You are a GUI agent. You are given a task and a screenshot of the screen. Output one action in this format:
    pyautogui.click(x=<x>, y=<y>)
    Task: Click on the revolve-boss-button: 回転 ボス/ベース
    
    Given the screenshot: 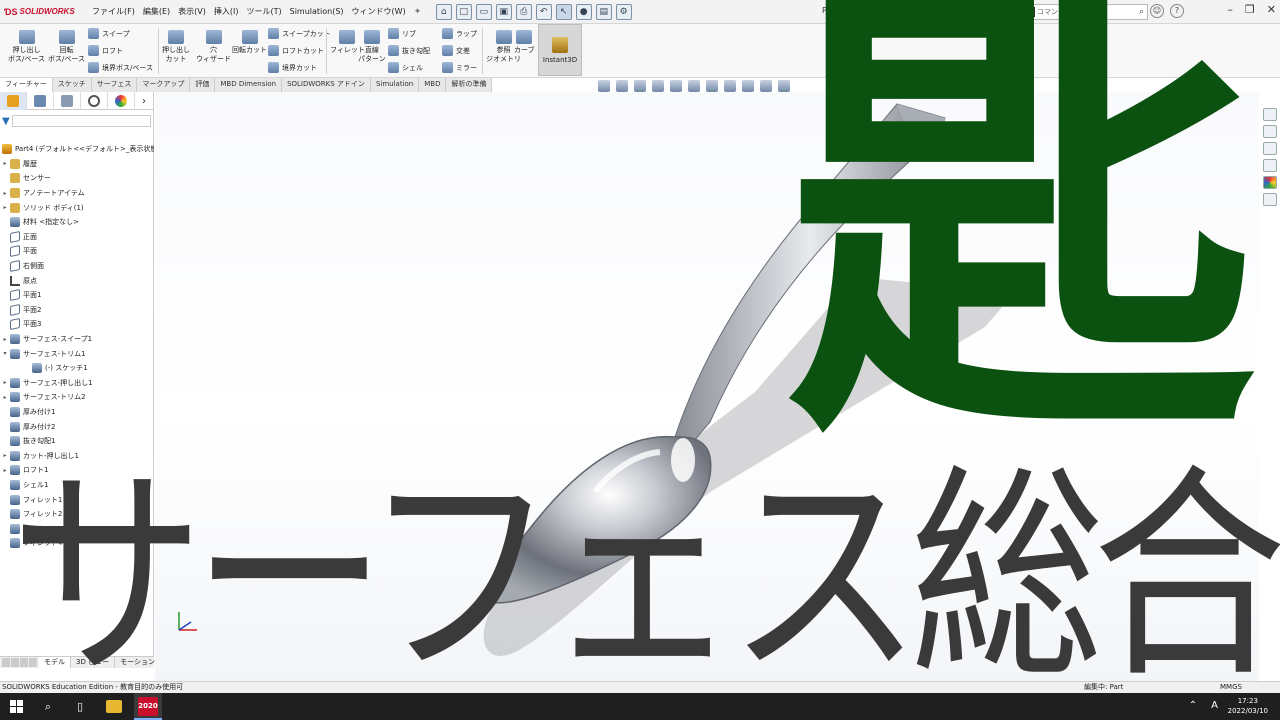 What is the action you would take?
    pyautogui.click(x=66, y=47)
    